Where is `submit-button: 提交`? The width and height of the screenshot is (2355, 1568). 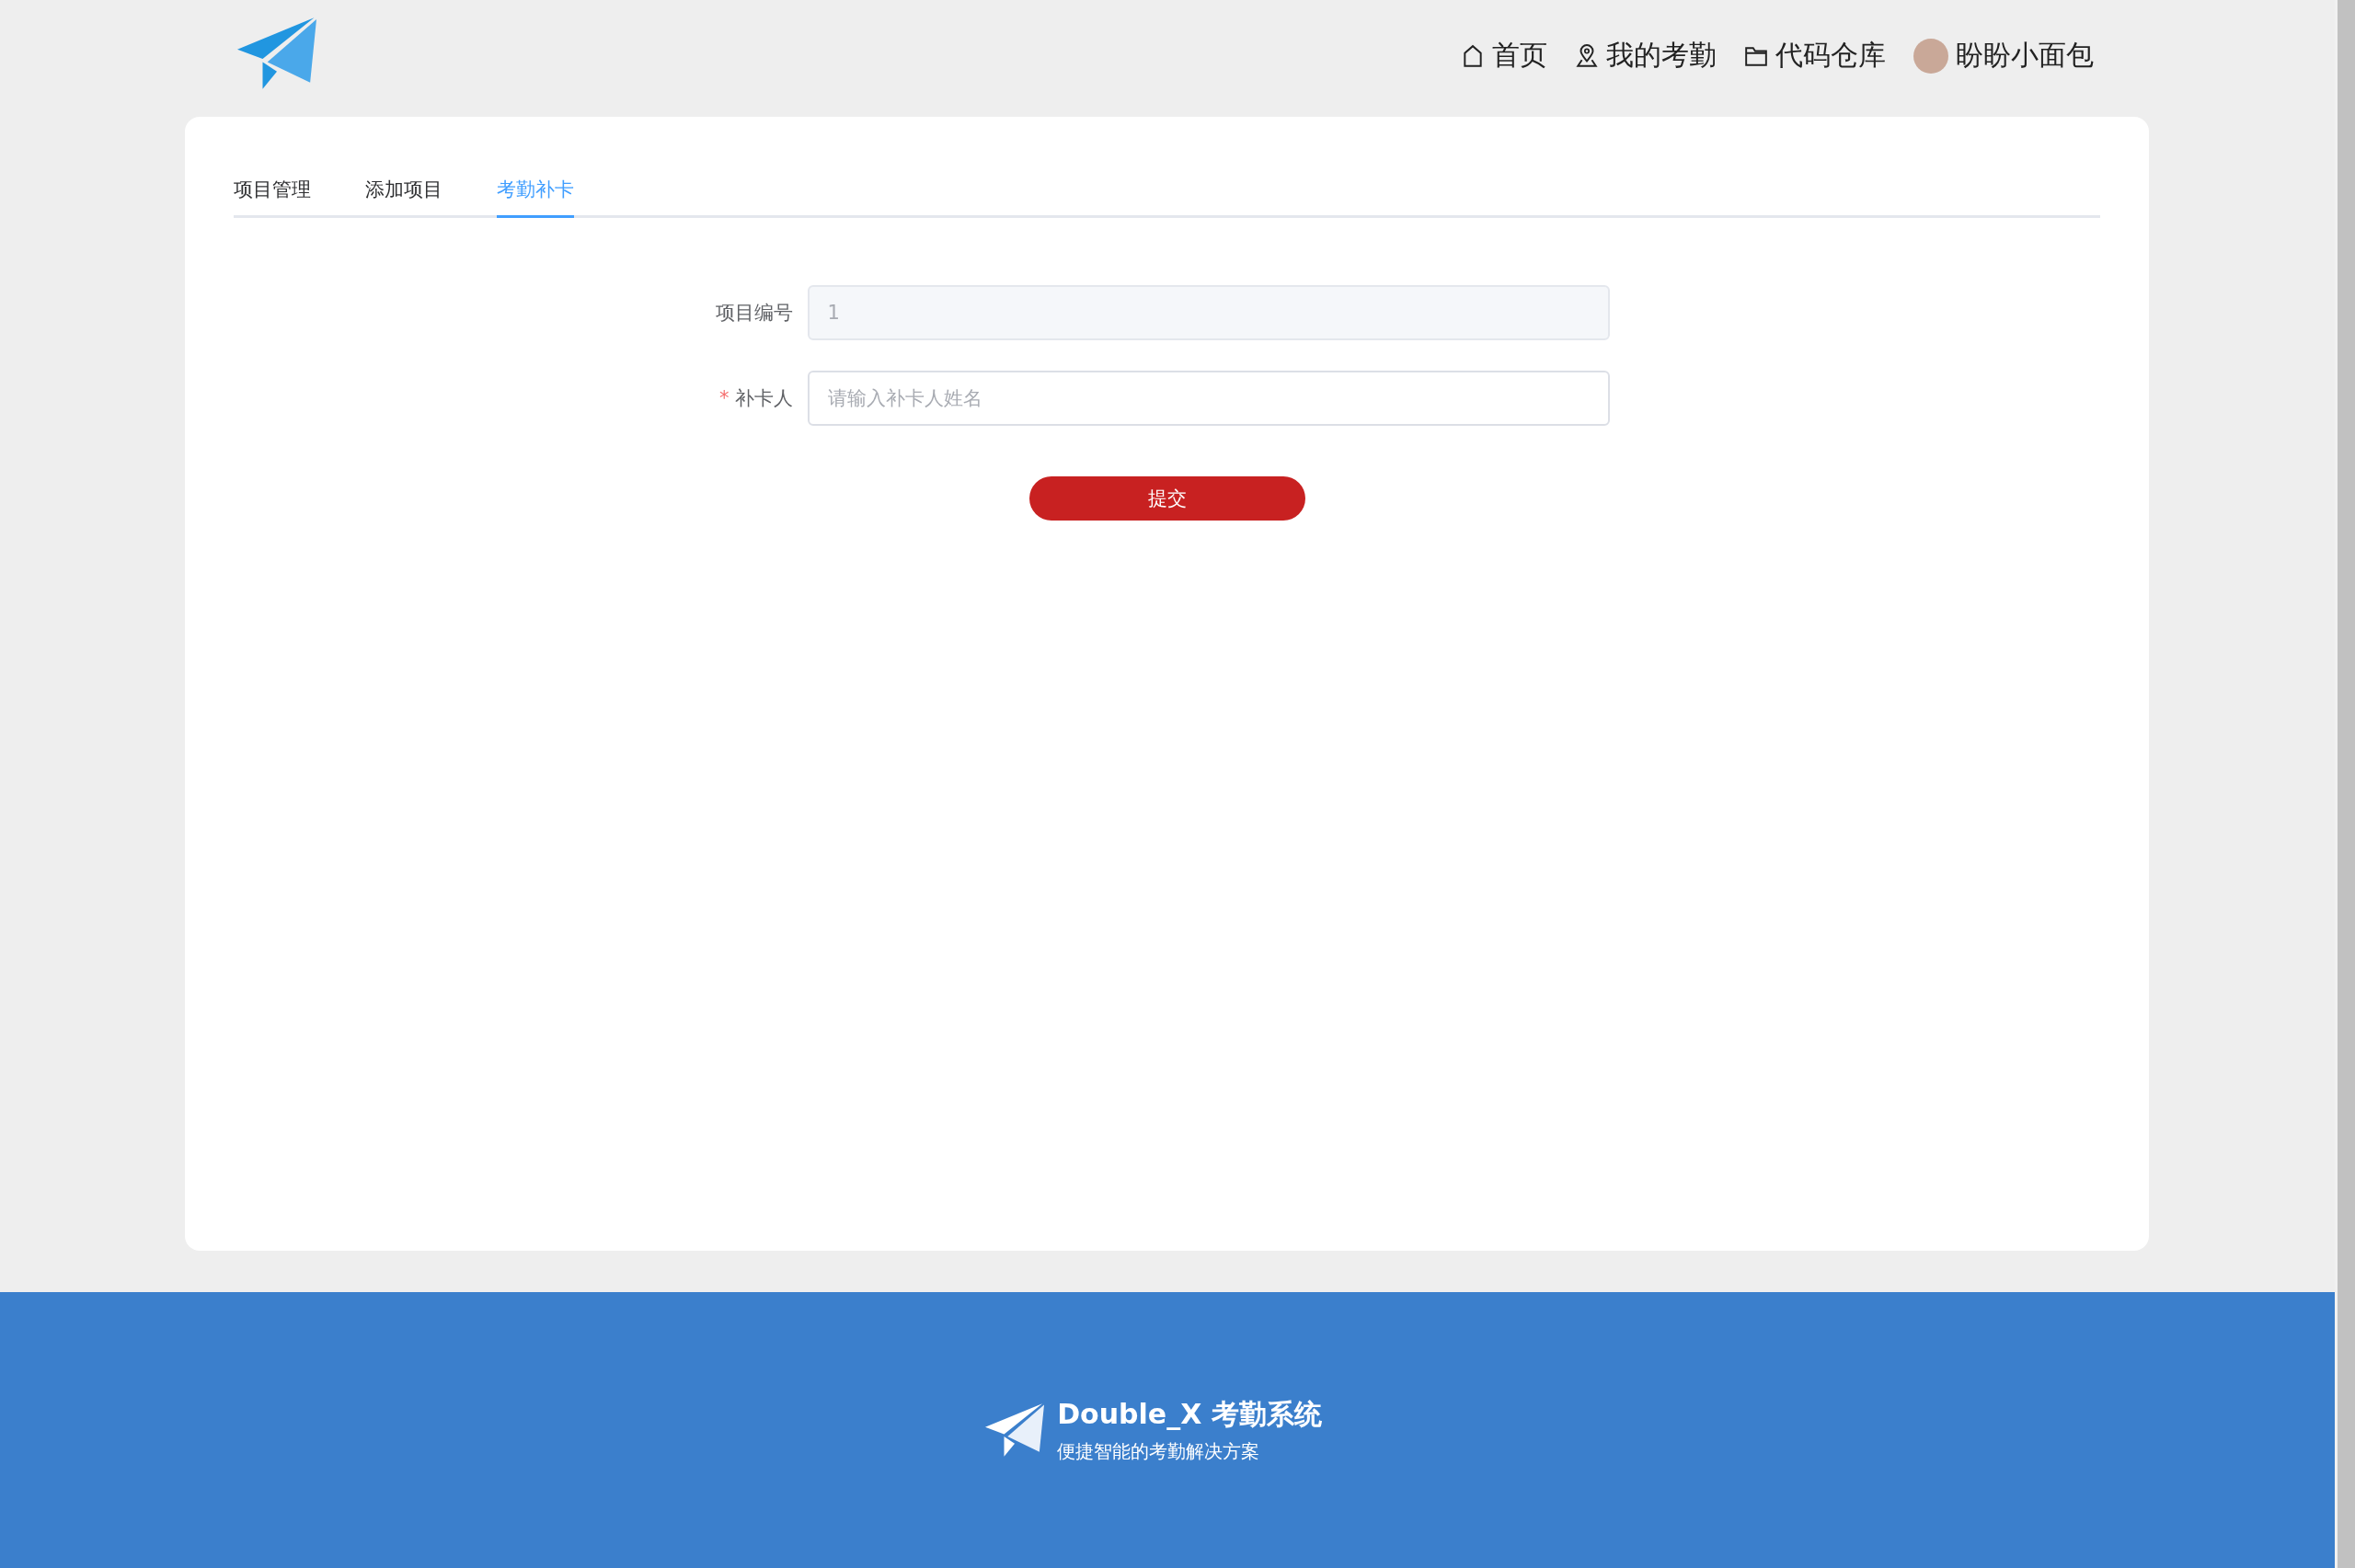 submit-button: 提交 is located at coordinates (1166, 498).